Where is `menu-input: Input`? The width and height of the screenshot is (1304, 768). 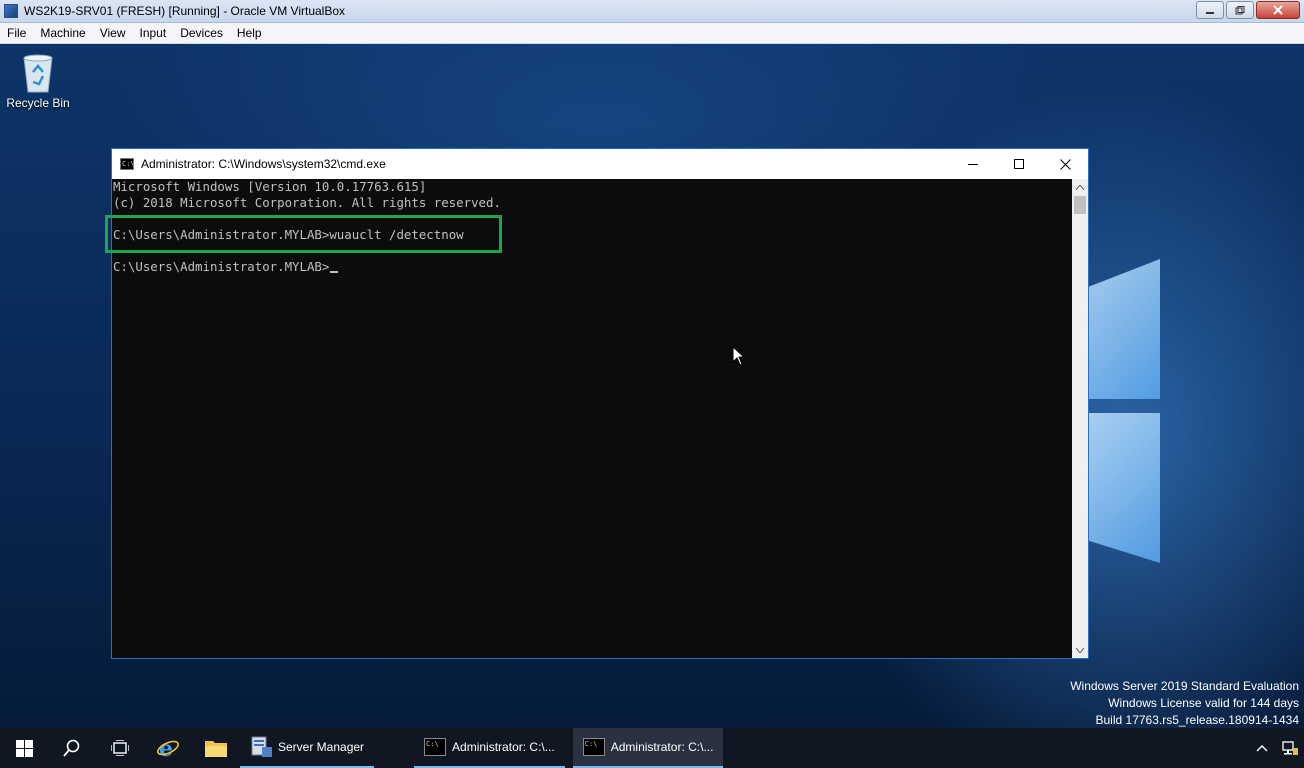 menu-input: Input is located at coordinates (153, 33).